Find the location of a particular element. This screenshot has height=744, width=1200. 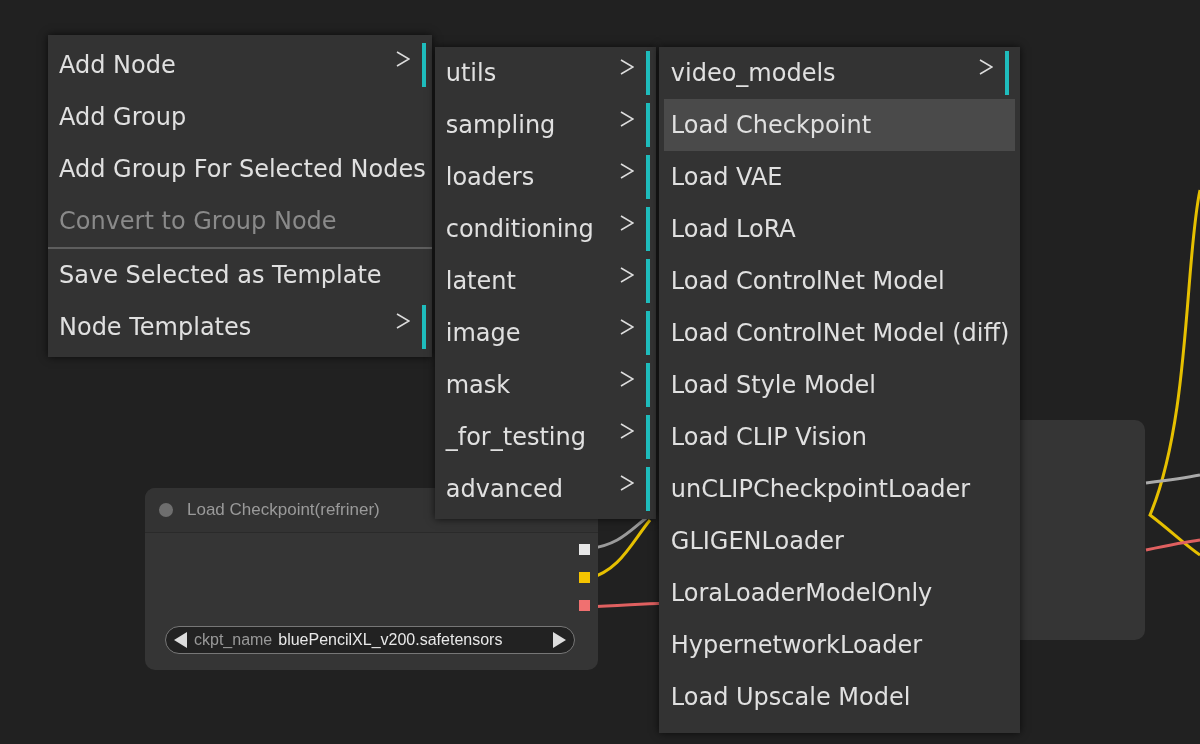

menu-item: Node Templates is located at coordinates (240, 327).